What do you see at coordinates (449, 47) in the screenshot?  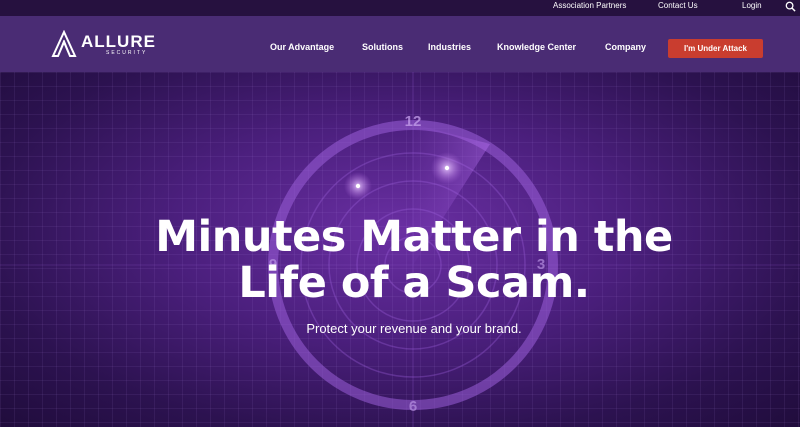 I see `nav-item-industries: Industries` at bounding box center [449, 47].